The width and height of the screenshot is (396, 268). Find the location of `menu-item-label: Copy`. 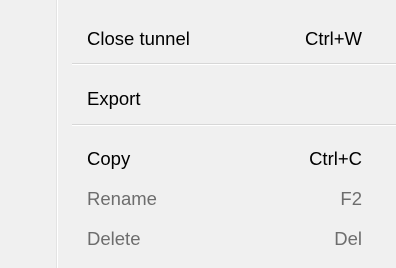

menu-item-label: Copy is located at coordinates (109, 158).